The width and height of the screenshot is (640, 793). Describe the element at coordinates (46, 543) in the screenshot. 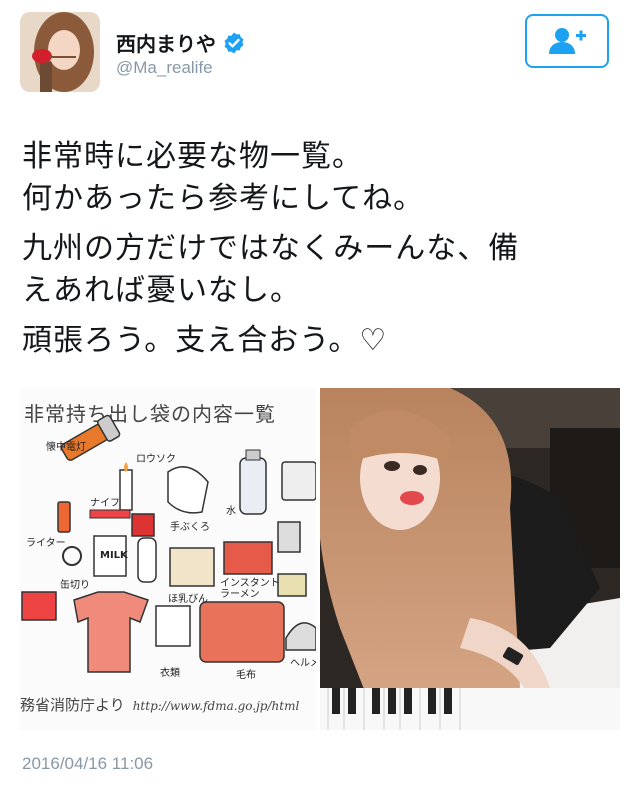

I see `label-lighter: ライター` at that location.